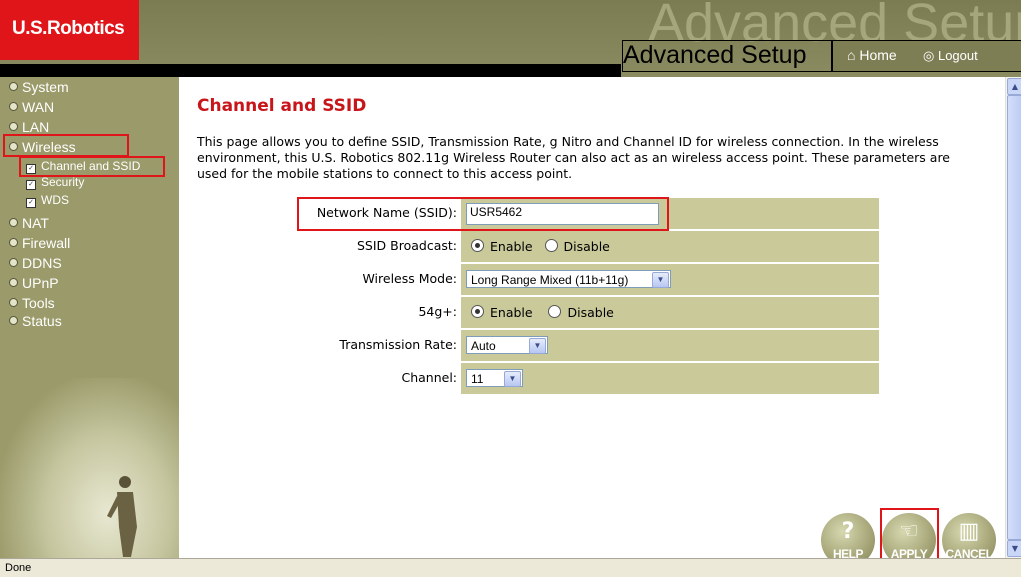 The height and width of the screenshot is (577, 1021). I want to click on sidebar-subitem-security: ✓ Security, so click(55, 182).